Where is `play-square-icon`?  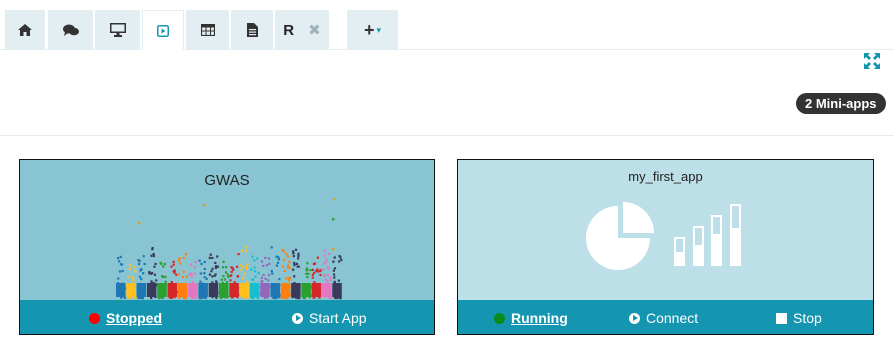 play-square-icon is located at coordinates (163, 30).